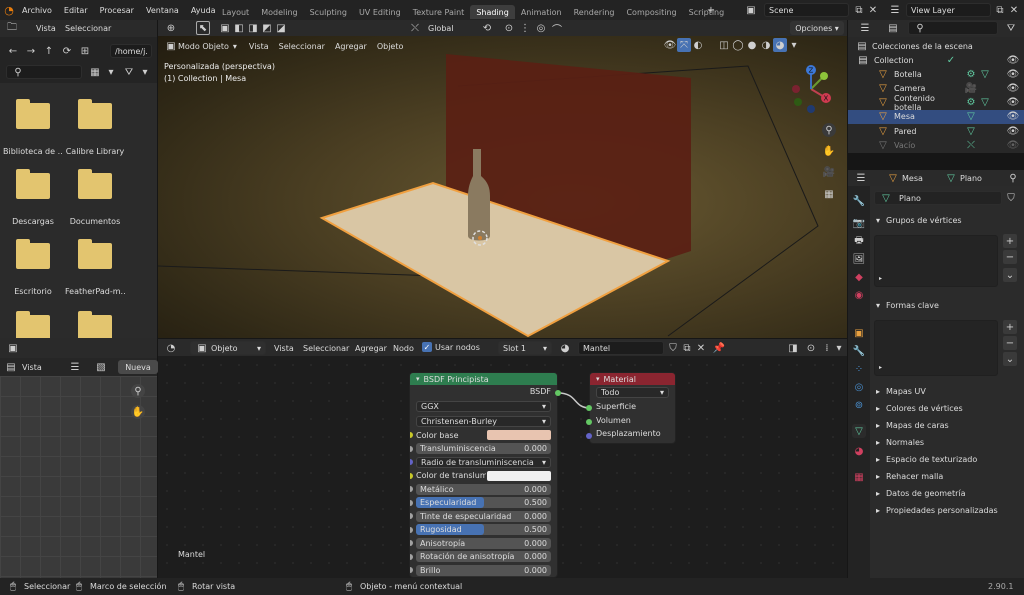  What do you see at coordinates (859, 241) in the screenshot?
I see `output-tab-icon: 🖶` at bounding box center [859, 241].